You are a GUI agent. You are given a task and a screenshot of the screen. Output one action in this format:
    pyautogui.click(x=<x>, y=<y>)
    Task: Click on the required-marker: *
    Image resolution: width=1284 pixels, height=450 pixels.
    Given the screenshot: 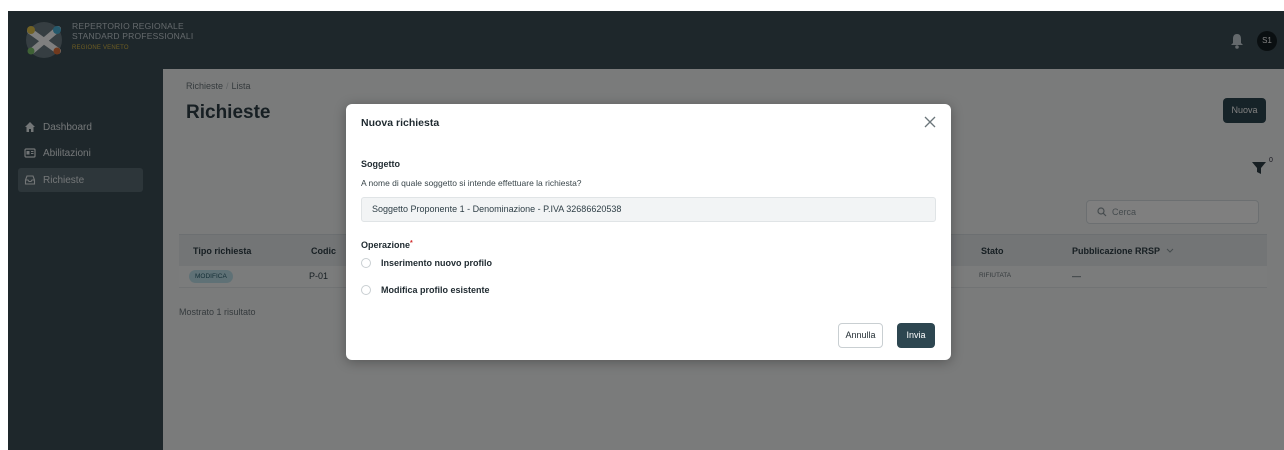 What is the action you would take?
    pyautogui.click(x=411, y=243)
    